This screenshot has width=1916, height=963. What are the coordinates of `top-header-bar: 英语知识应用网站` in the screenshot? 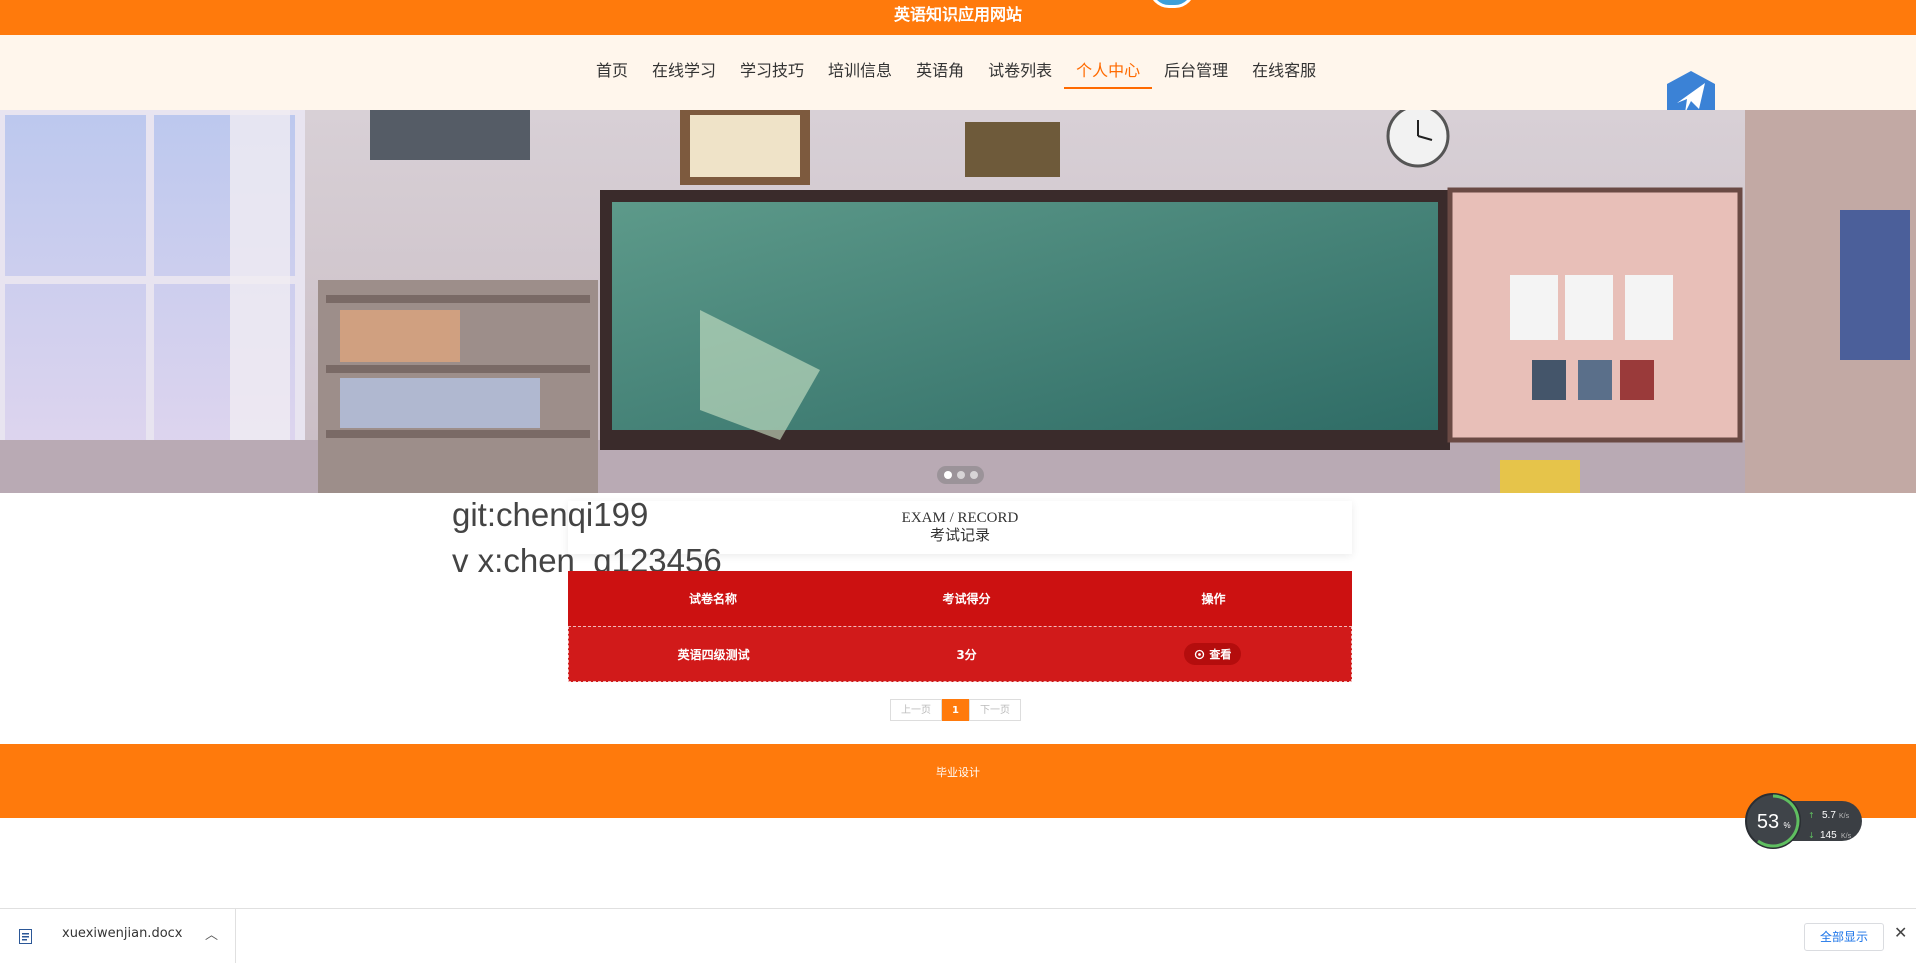 It's located at (958, 17).